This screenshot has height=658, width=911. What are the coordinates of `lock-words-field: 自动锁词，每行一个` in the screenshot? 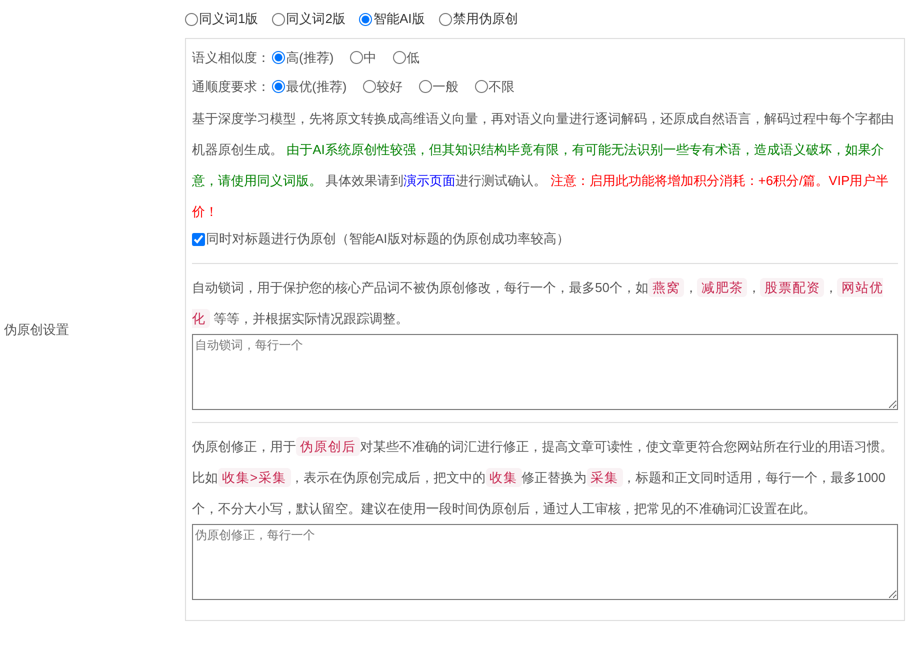 It's located at (545, 372).